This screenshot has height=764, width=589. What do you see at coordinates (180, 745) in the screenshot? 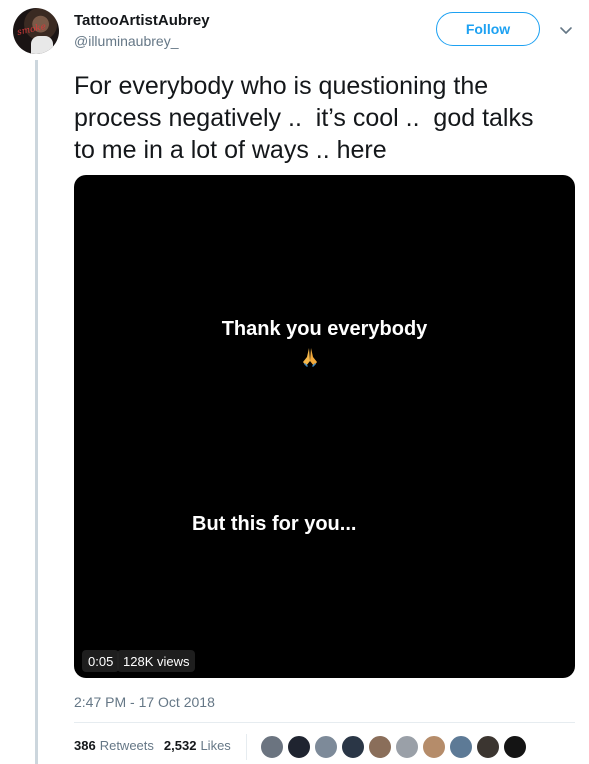
I see `likes-count: 2,532` at bounding box center [180, 745].